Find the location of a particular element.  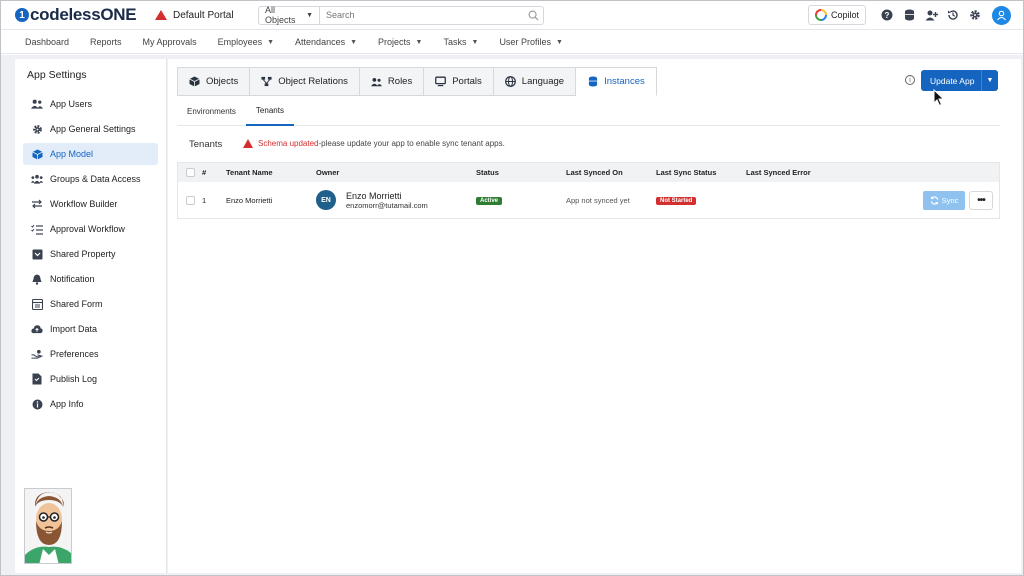

tab-label: Instances is located at coordinates (624, 81).